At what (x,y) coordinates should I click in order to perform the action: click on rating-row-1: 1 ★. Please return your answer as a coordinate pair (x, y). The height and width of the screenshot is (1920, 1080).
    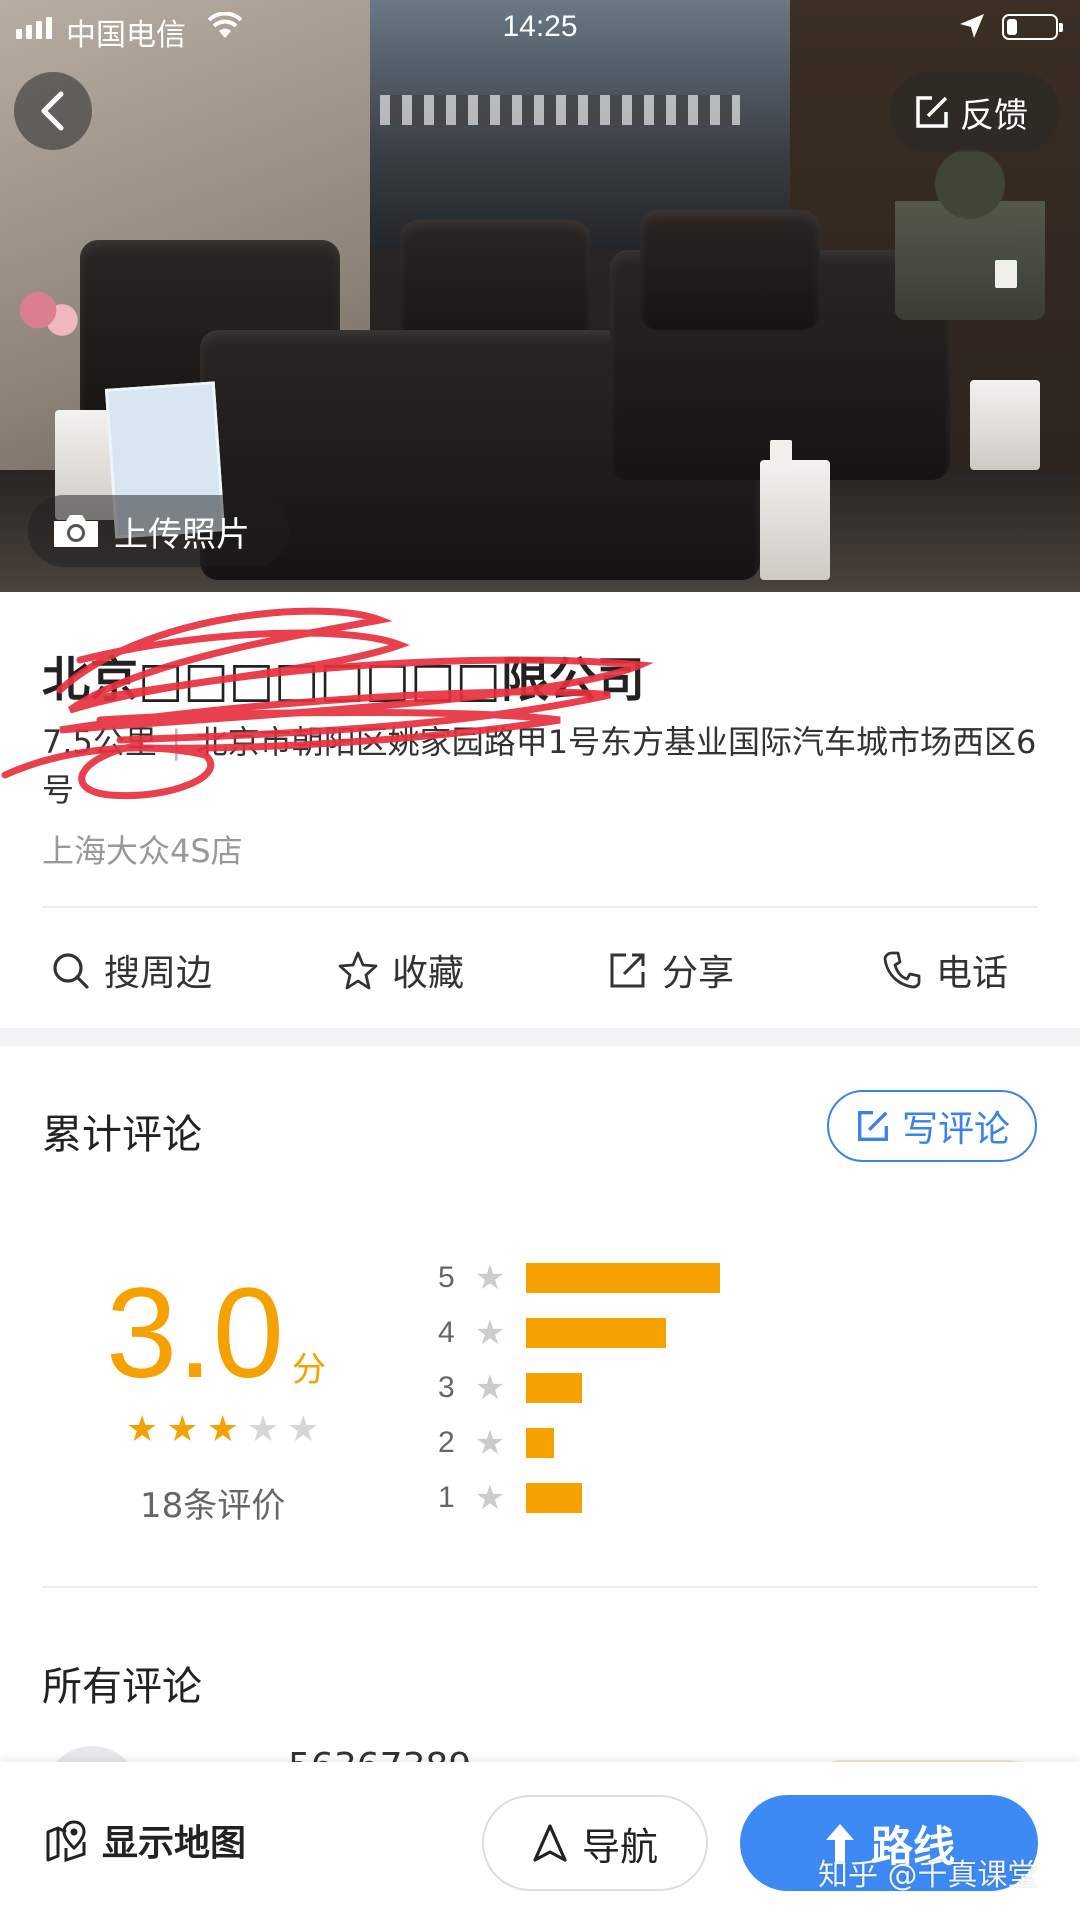
    Looking at the image, I should click on (510, 1498).